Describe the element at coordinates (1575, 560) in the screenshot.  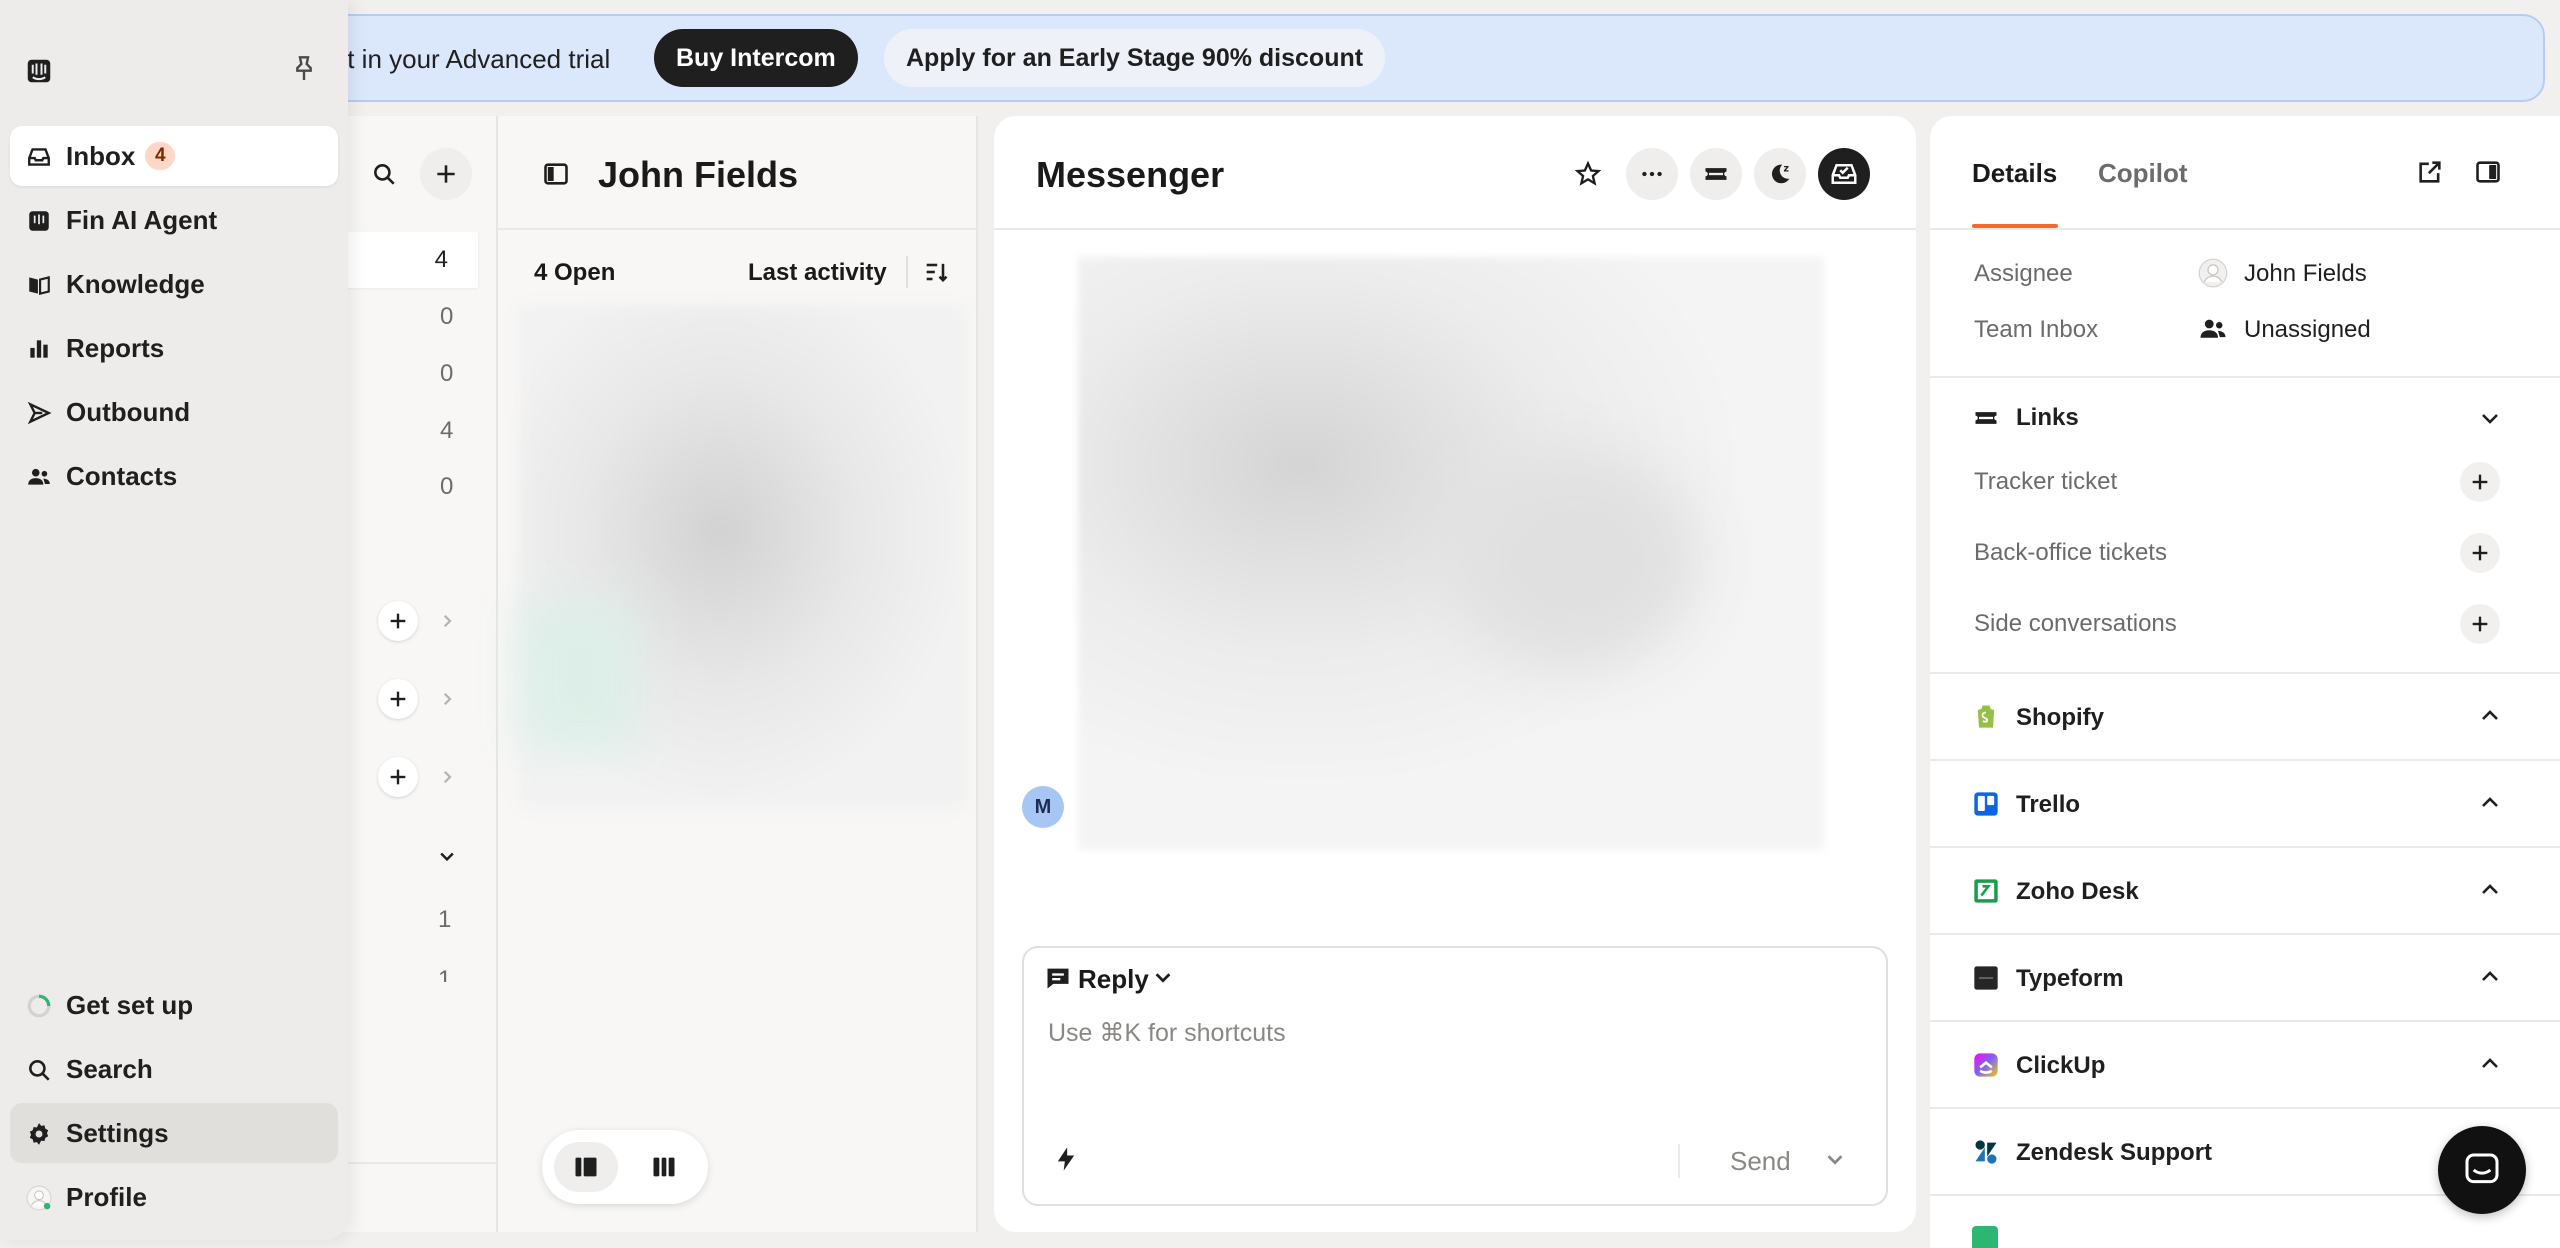
I see `message-content-blurred` at that location.